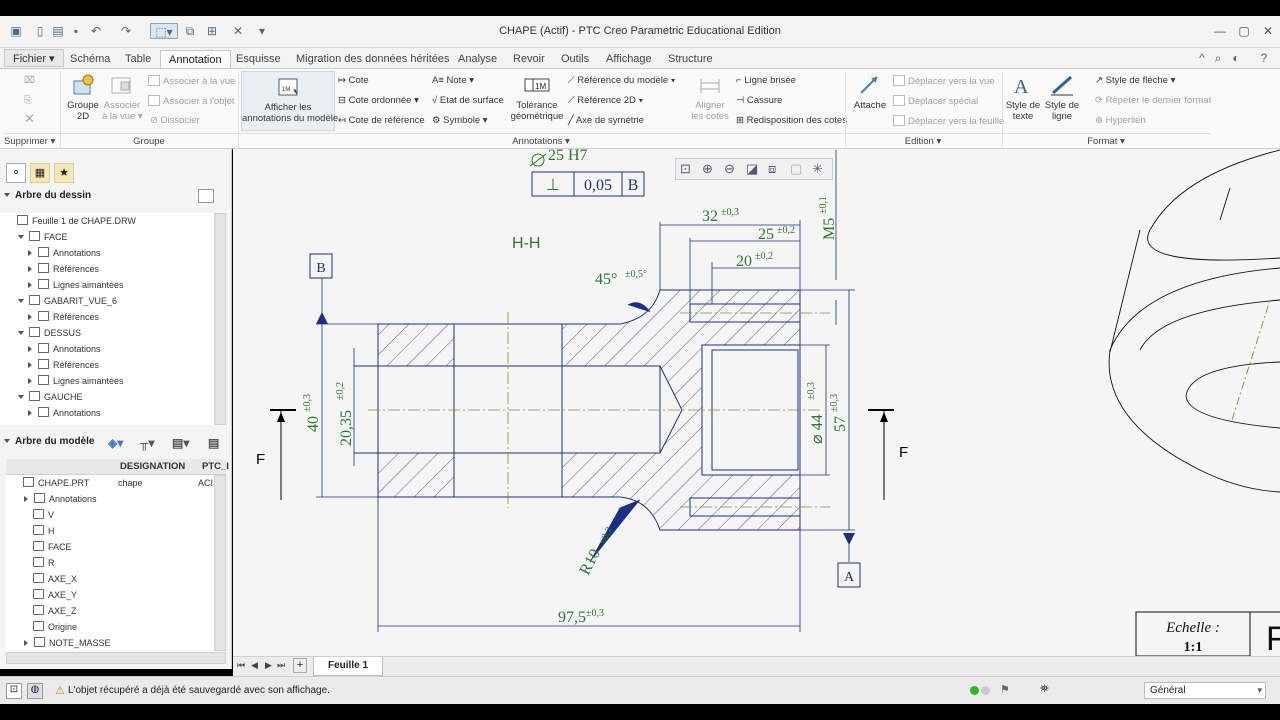 The width and height of the screenshot is (1280, 720). I want to click on zoom-in-icon: ⊕, so click(707, 169).